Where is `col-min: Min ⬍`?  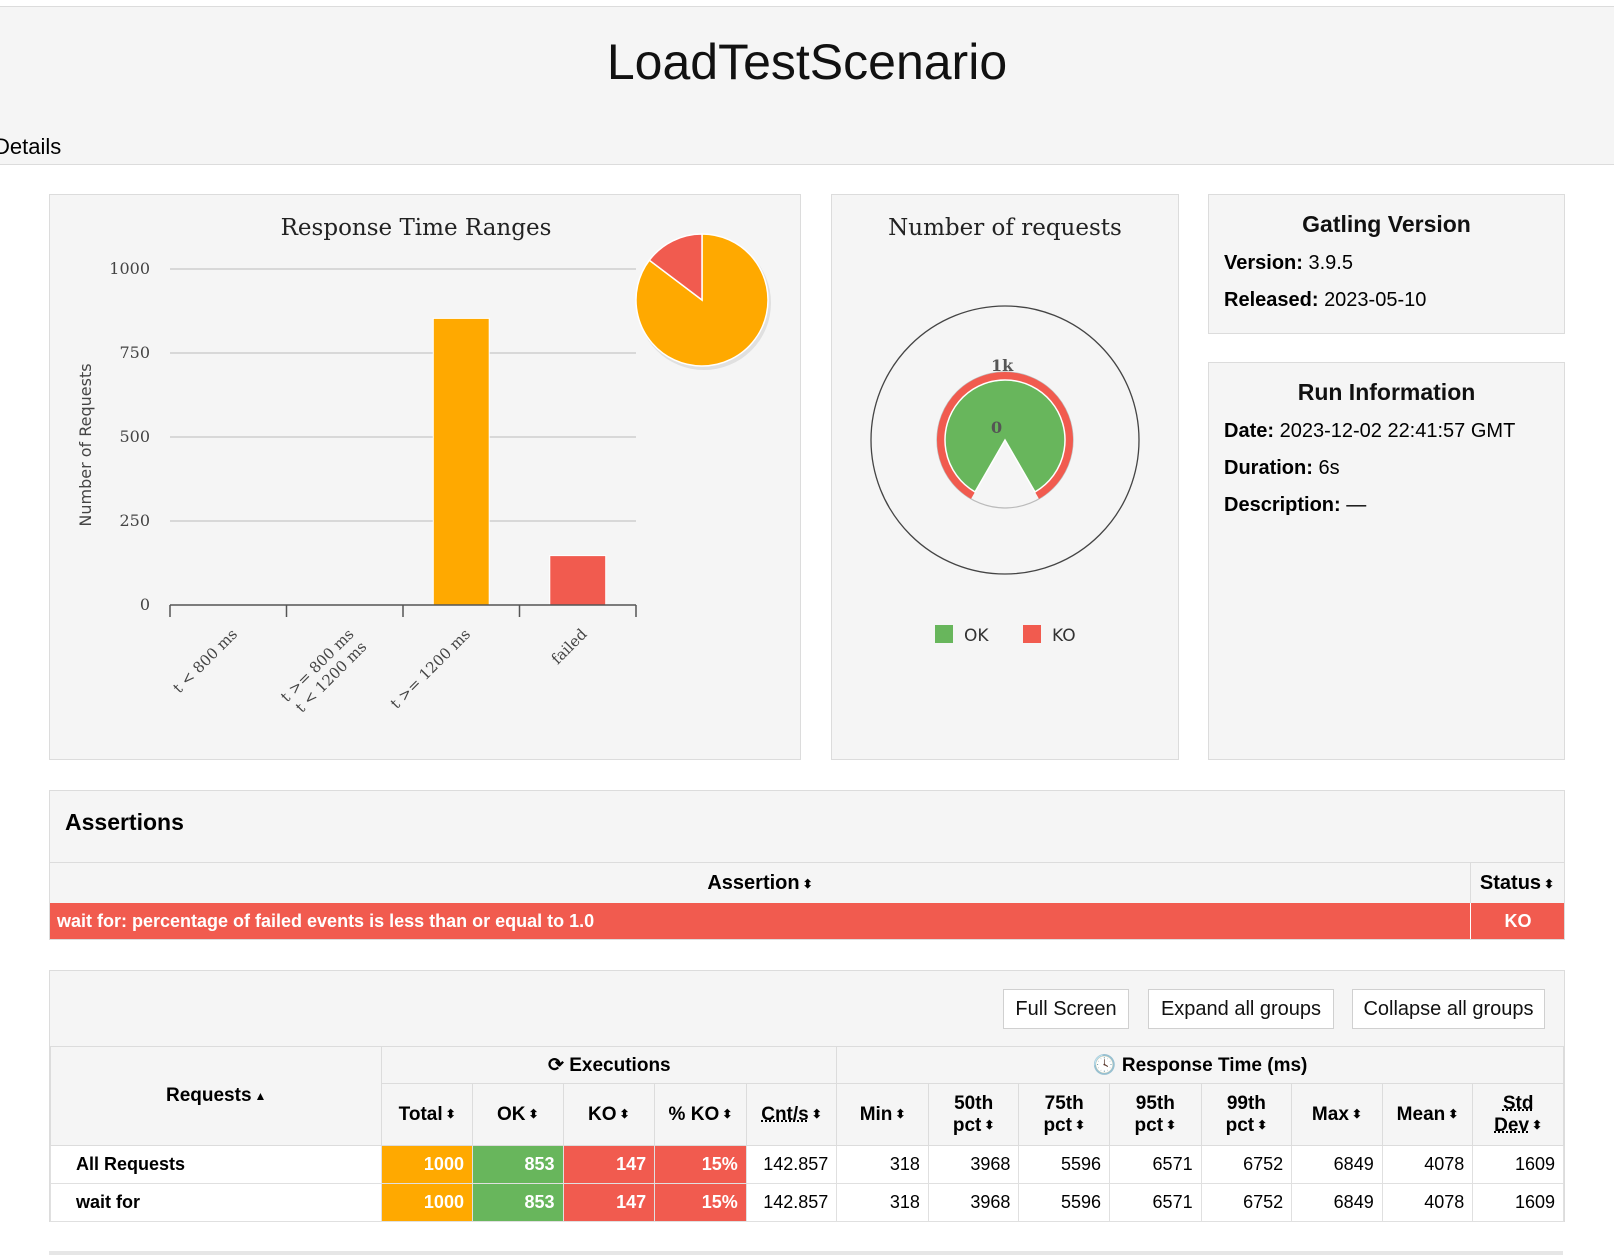
col-min: Min ⬍ is located at coordinates (882, 1114).